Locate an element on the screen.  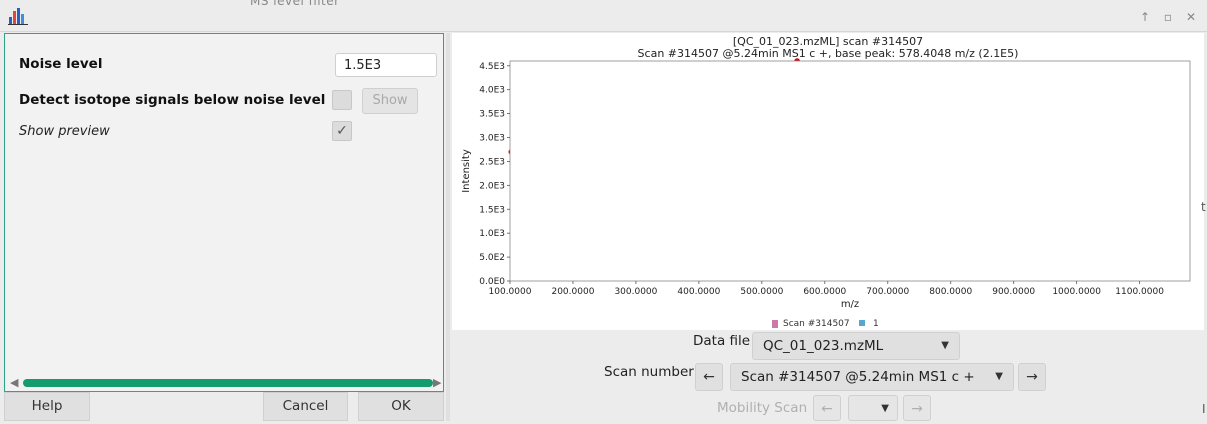
x-tick-label: 300.0000 is located at coordinates (635, 292).